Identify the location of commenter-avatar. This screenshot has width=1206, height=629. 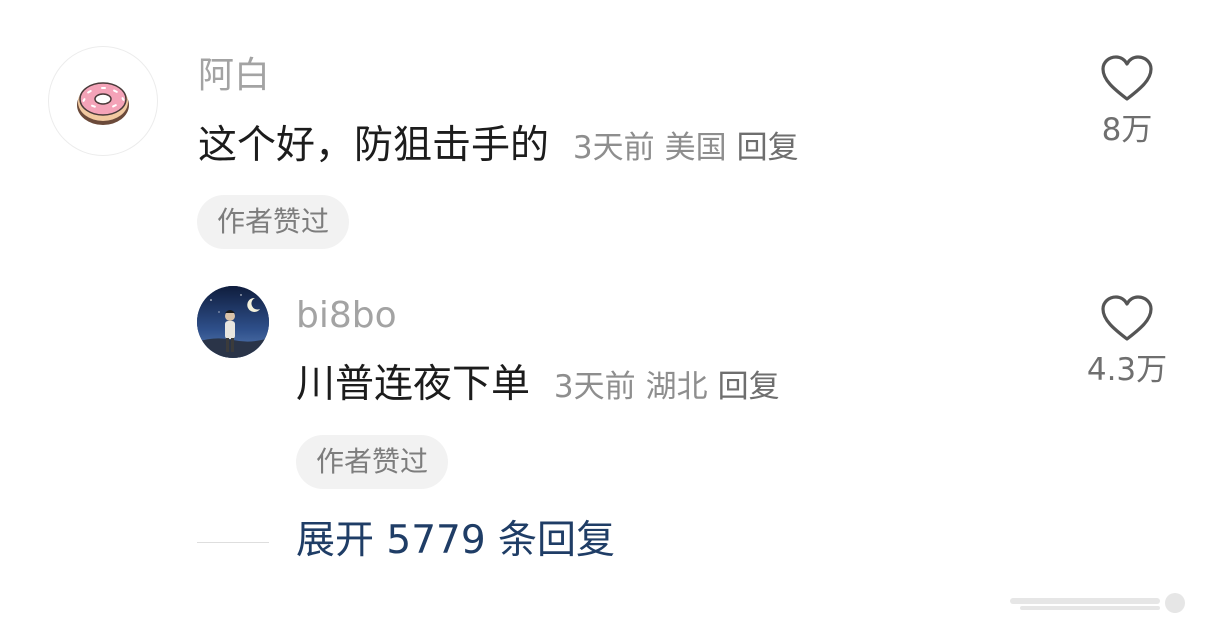
(103, 101).